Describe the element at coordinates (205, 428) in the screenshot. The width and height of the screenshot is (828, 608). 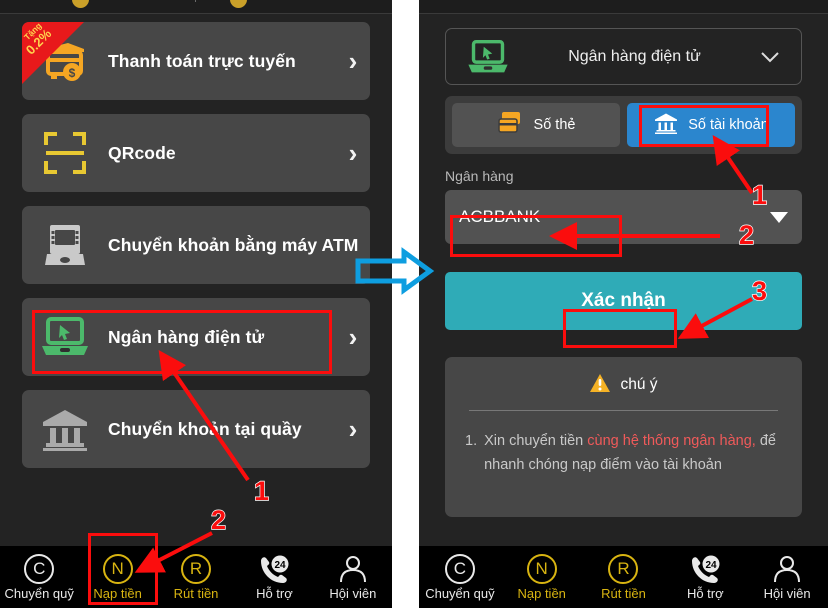
I see `method-row-label: Chuyển khoản tại quầy` at that location.